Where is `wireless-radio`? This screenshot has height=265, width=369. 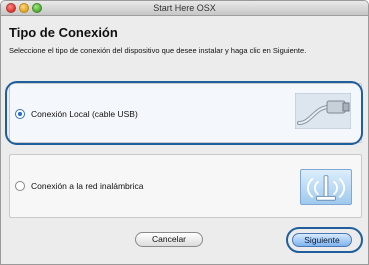
wireless-radio is located at coordinates (20, 186).